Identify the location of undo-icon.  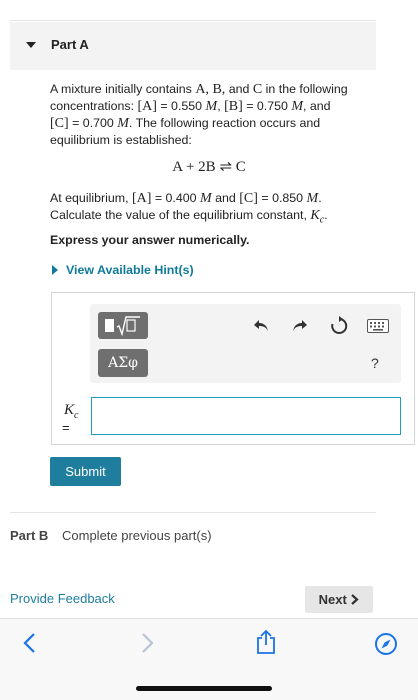
(262, 326).